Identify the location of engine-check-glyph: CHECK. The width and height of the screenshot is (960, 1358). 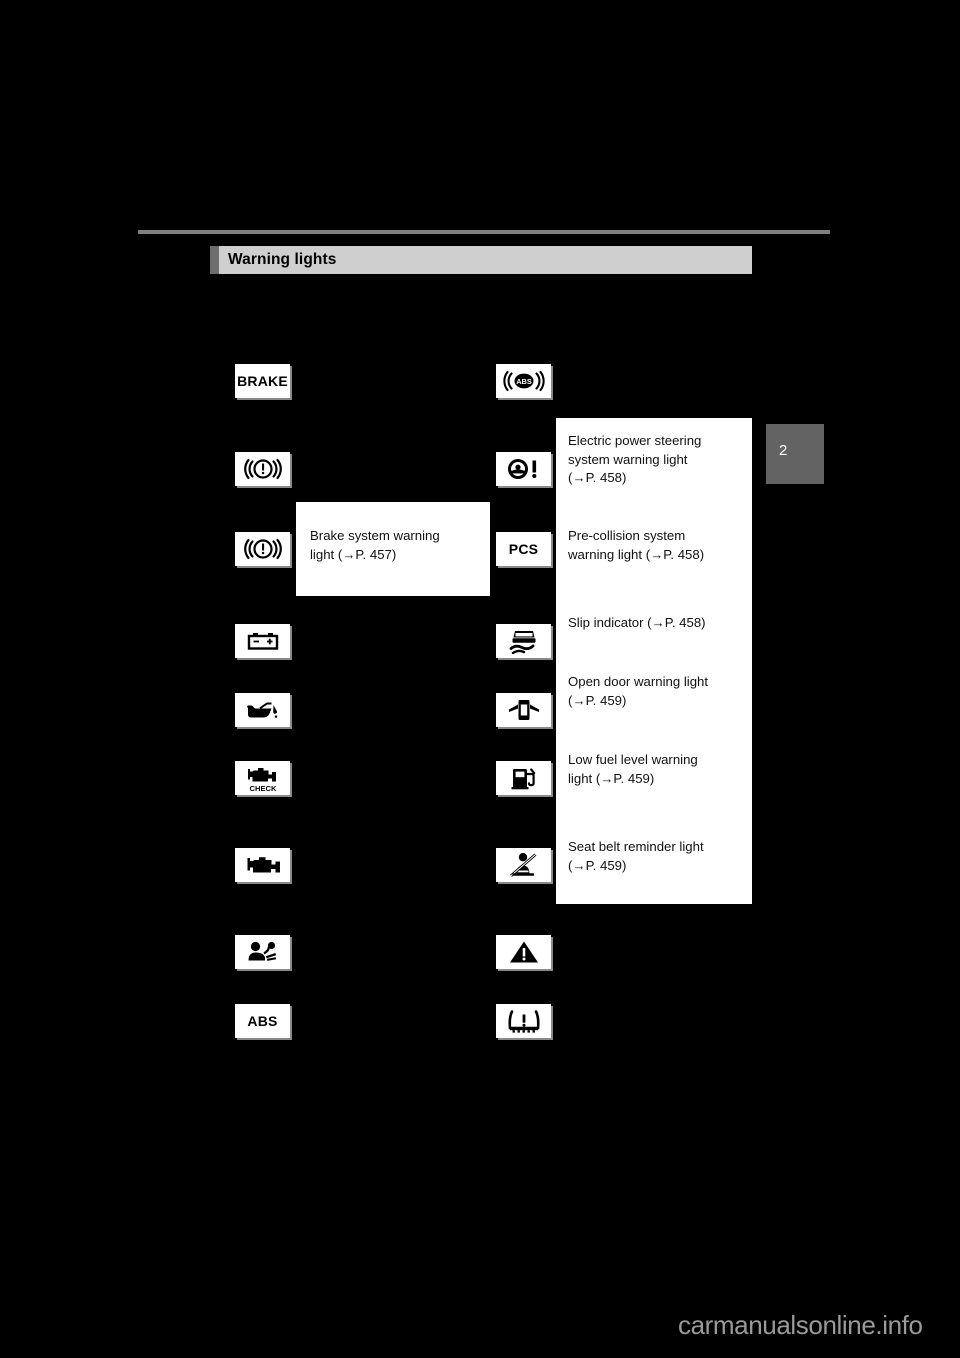
(262, 780).